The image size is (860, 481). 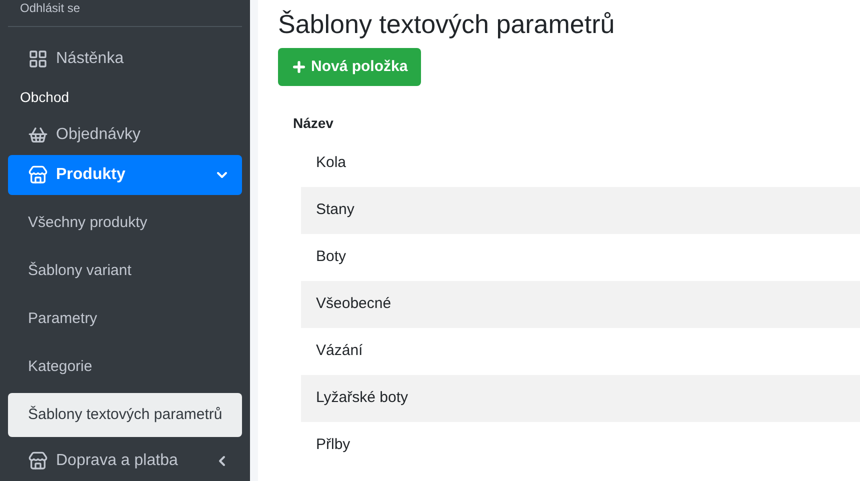 I want to click on sidebar-item: Produkty, so click(x=125, y=175).